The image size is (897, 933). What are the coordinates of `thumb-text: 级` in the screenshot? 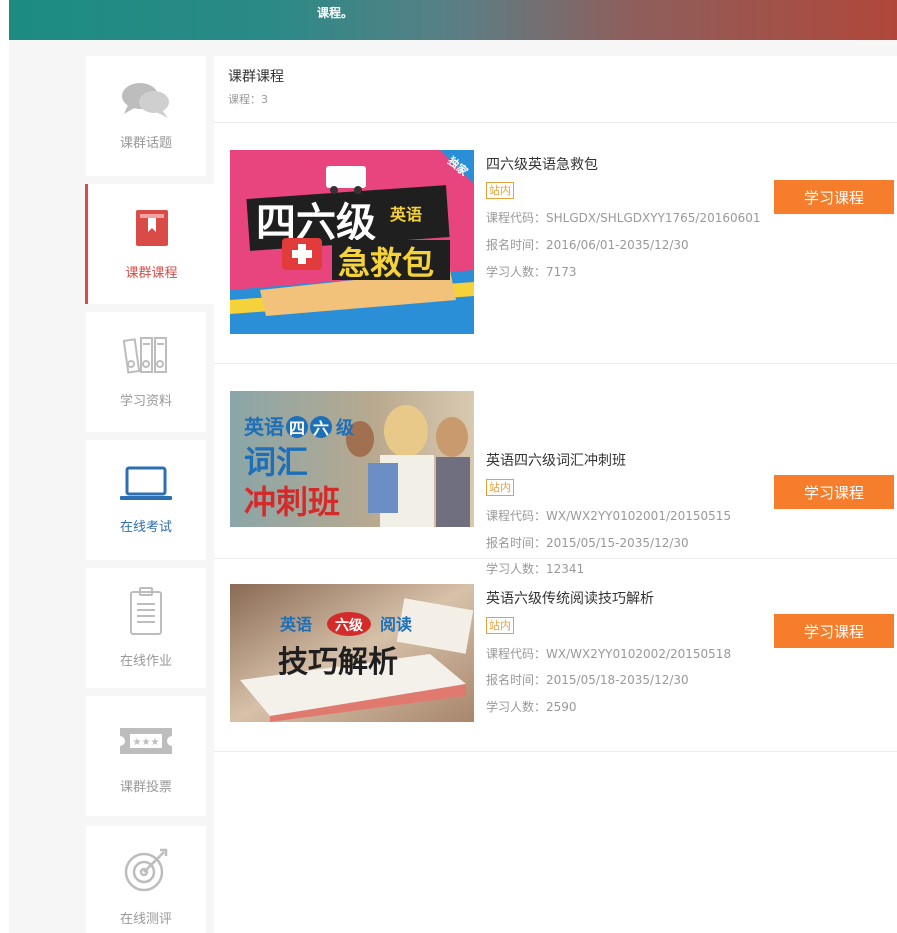 It's located at (345, 428).